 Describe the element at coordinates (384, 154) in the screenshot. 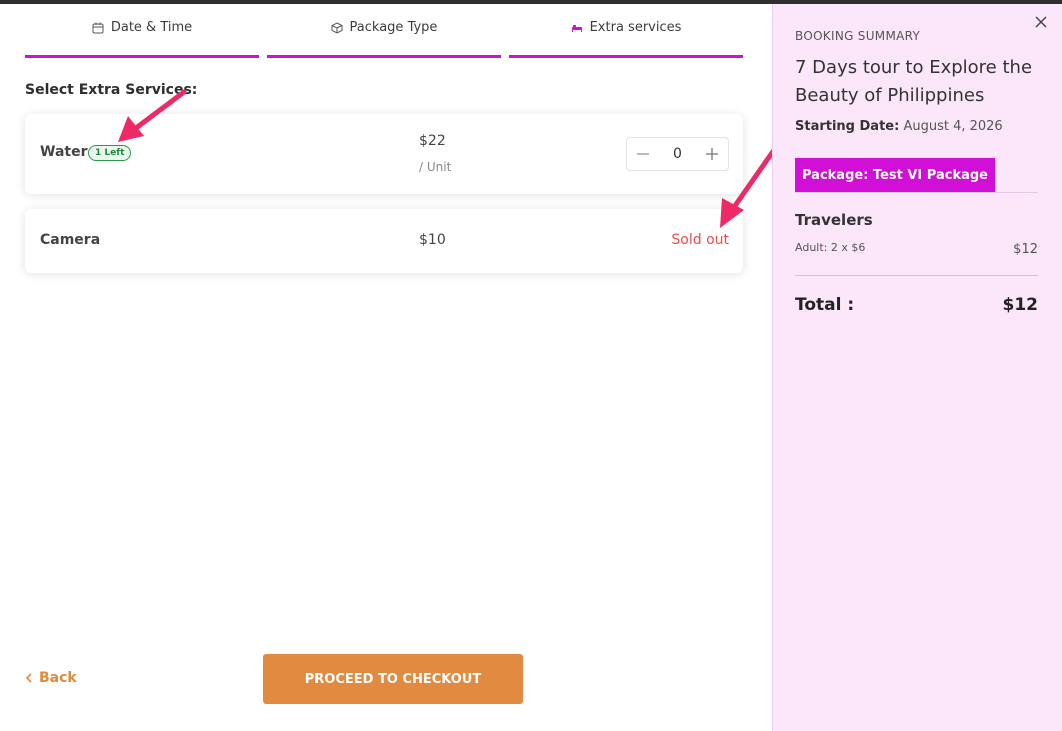

I see `service-card-water: Water 1 Left $22 / Unit 0` at that location.